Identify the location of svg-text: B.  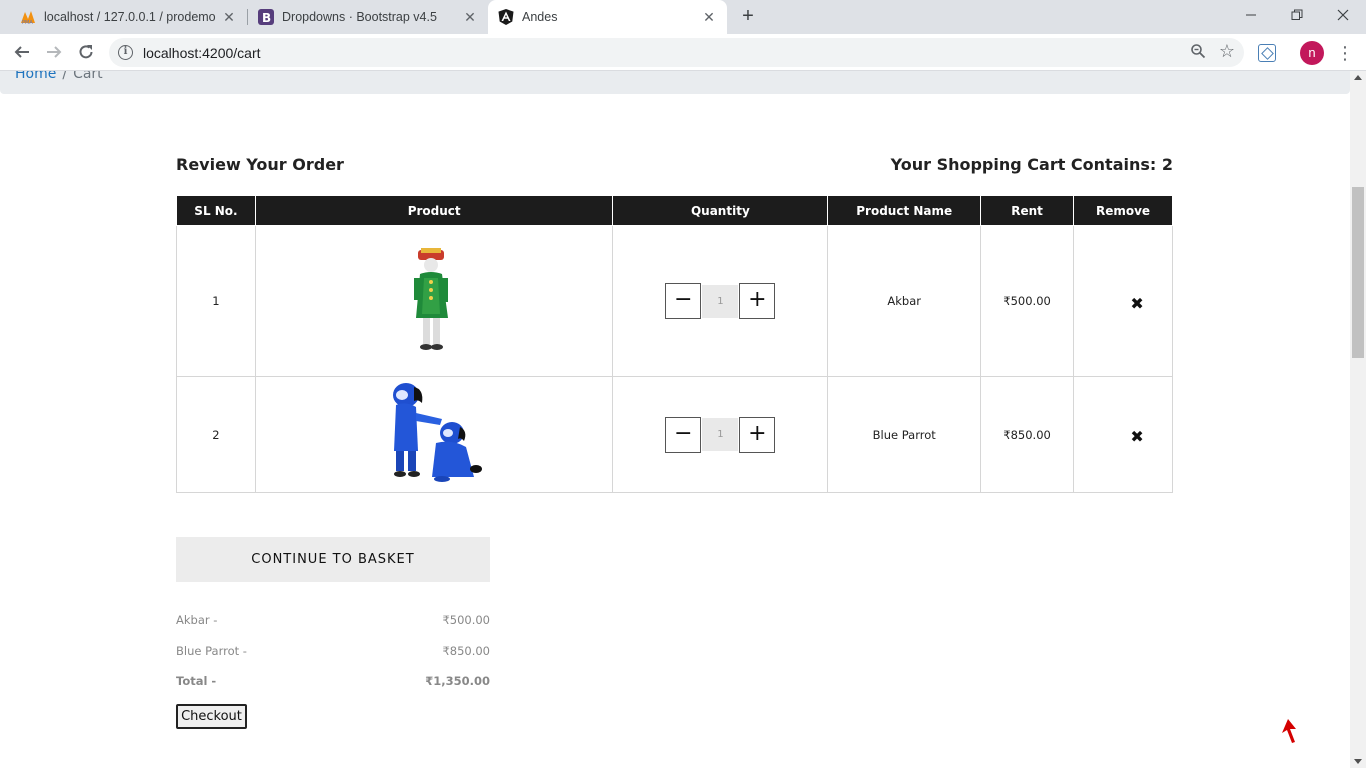
(266, 18).